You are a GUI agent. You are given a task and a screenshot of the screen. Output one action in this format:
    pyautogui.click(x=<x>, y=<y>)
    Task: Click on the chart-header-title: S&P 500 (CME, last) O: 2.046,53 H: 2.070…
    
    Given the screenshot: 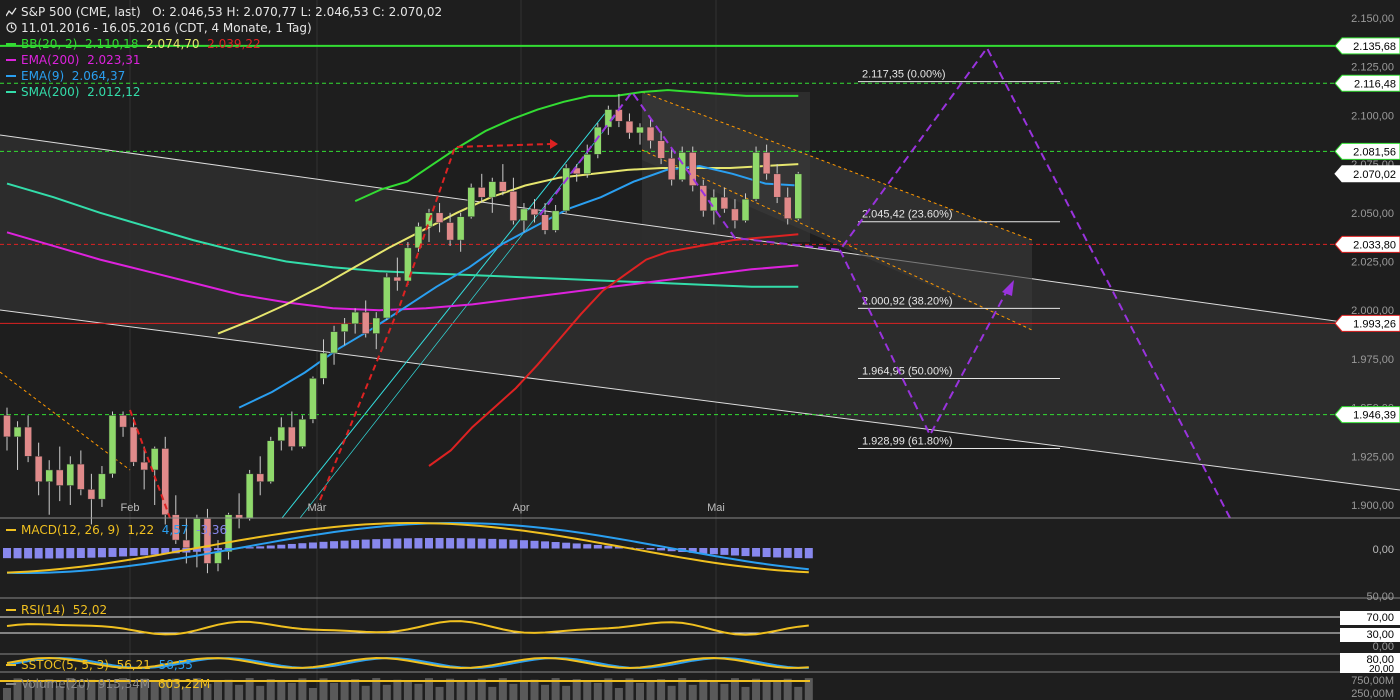 What is the action you would take?
    pyautogui.click(x=223, y=12)
    